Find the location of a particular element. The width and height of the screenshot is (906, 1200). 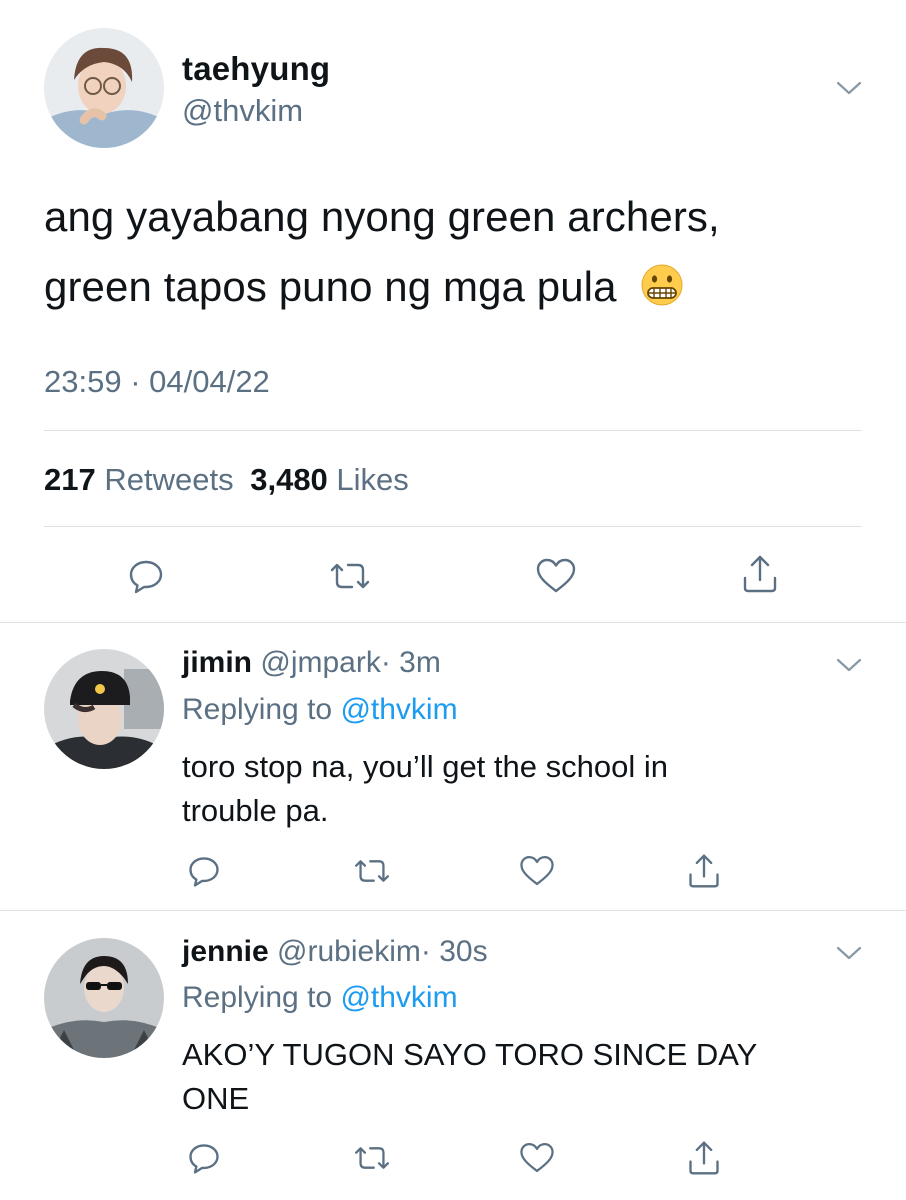

author-name: taehyung is located at coordinates (256, 69).